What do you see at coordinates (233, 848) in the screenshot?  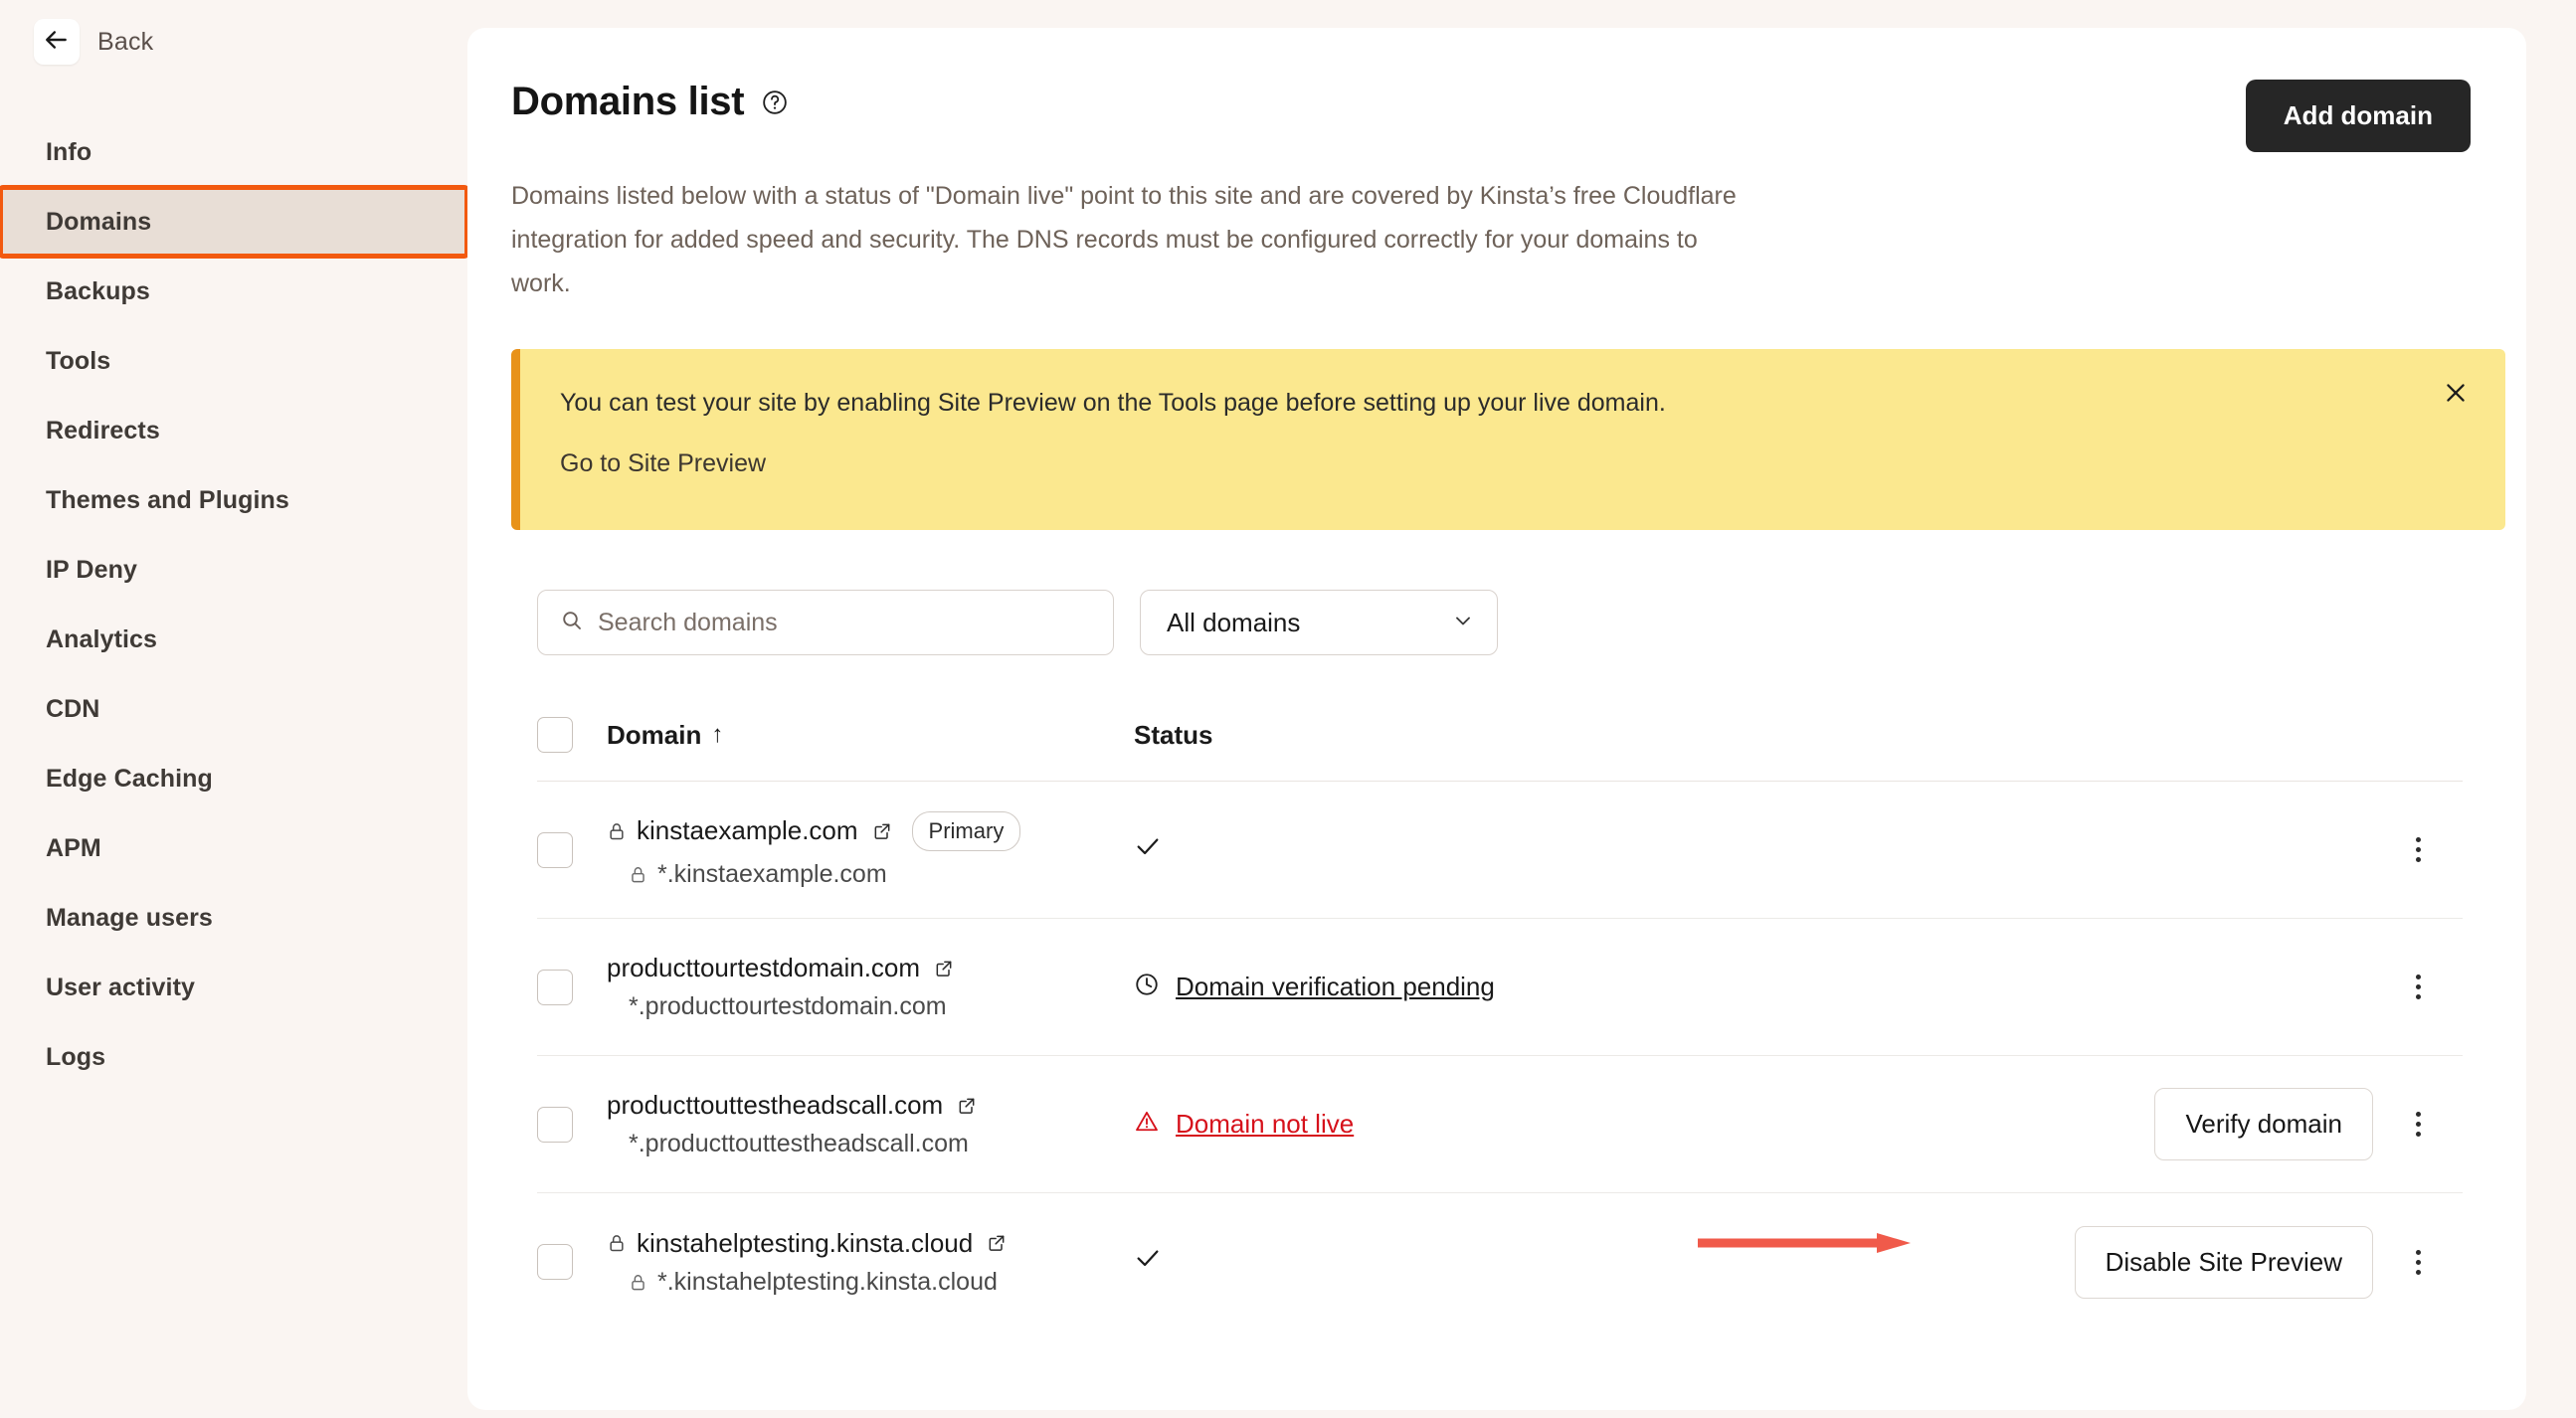 I see `sidebar-item-apm: APM` at bounding box center [233, 848].